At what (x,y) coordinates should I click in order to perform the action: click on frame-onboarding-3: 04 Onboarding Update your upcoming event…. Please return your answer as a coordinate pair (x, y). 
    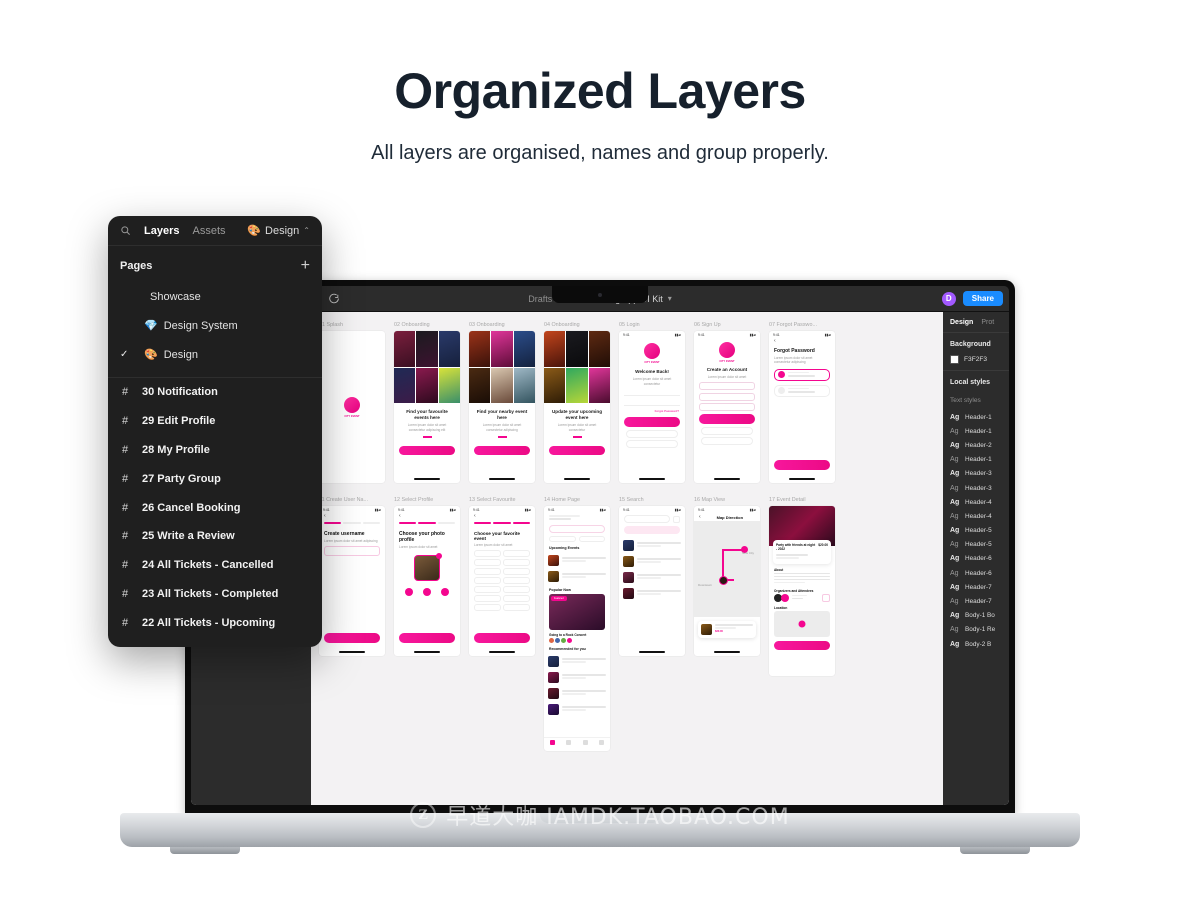
    Looking at the image, I should click on (577, 402).